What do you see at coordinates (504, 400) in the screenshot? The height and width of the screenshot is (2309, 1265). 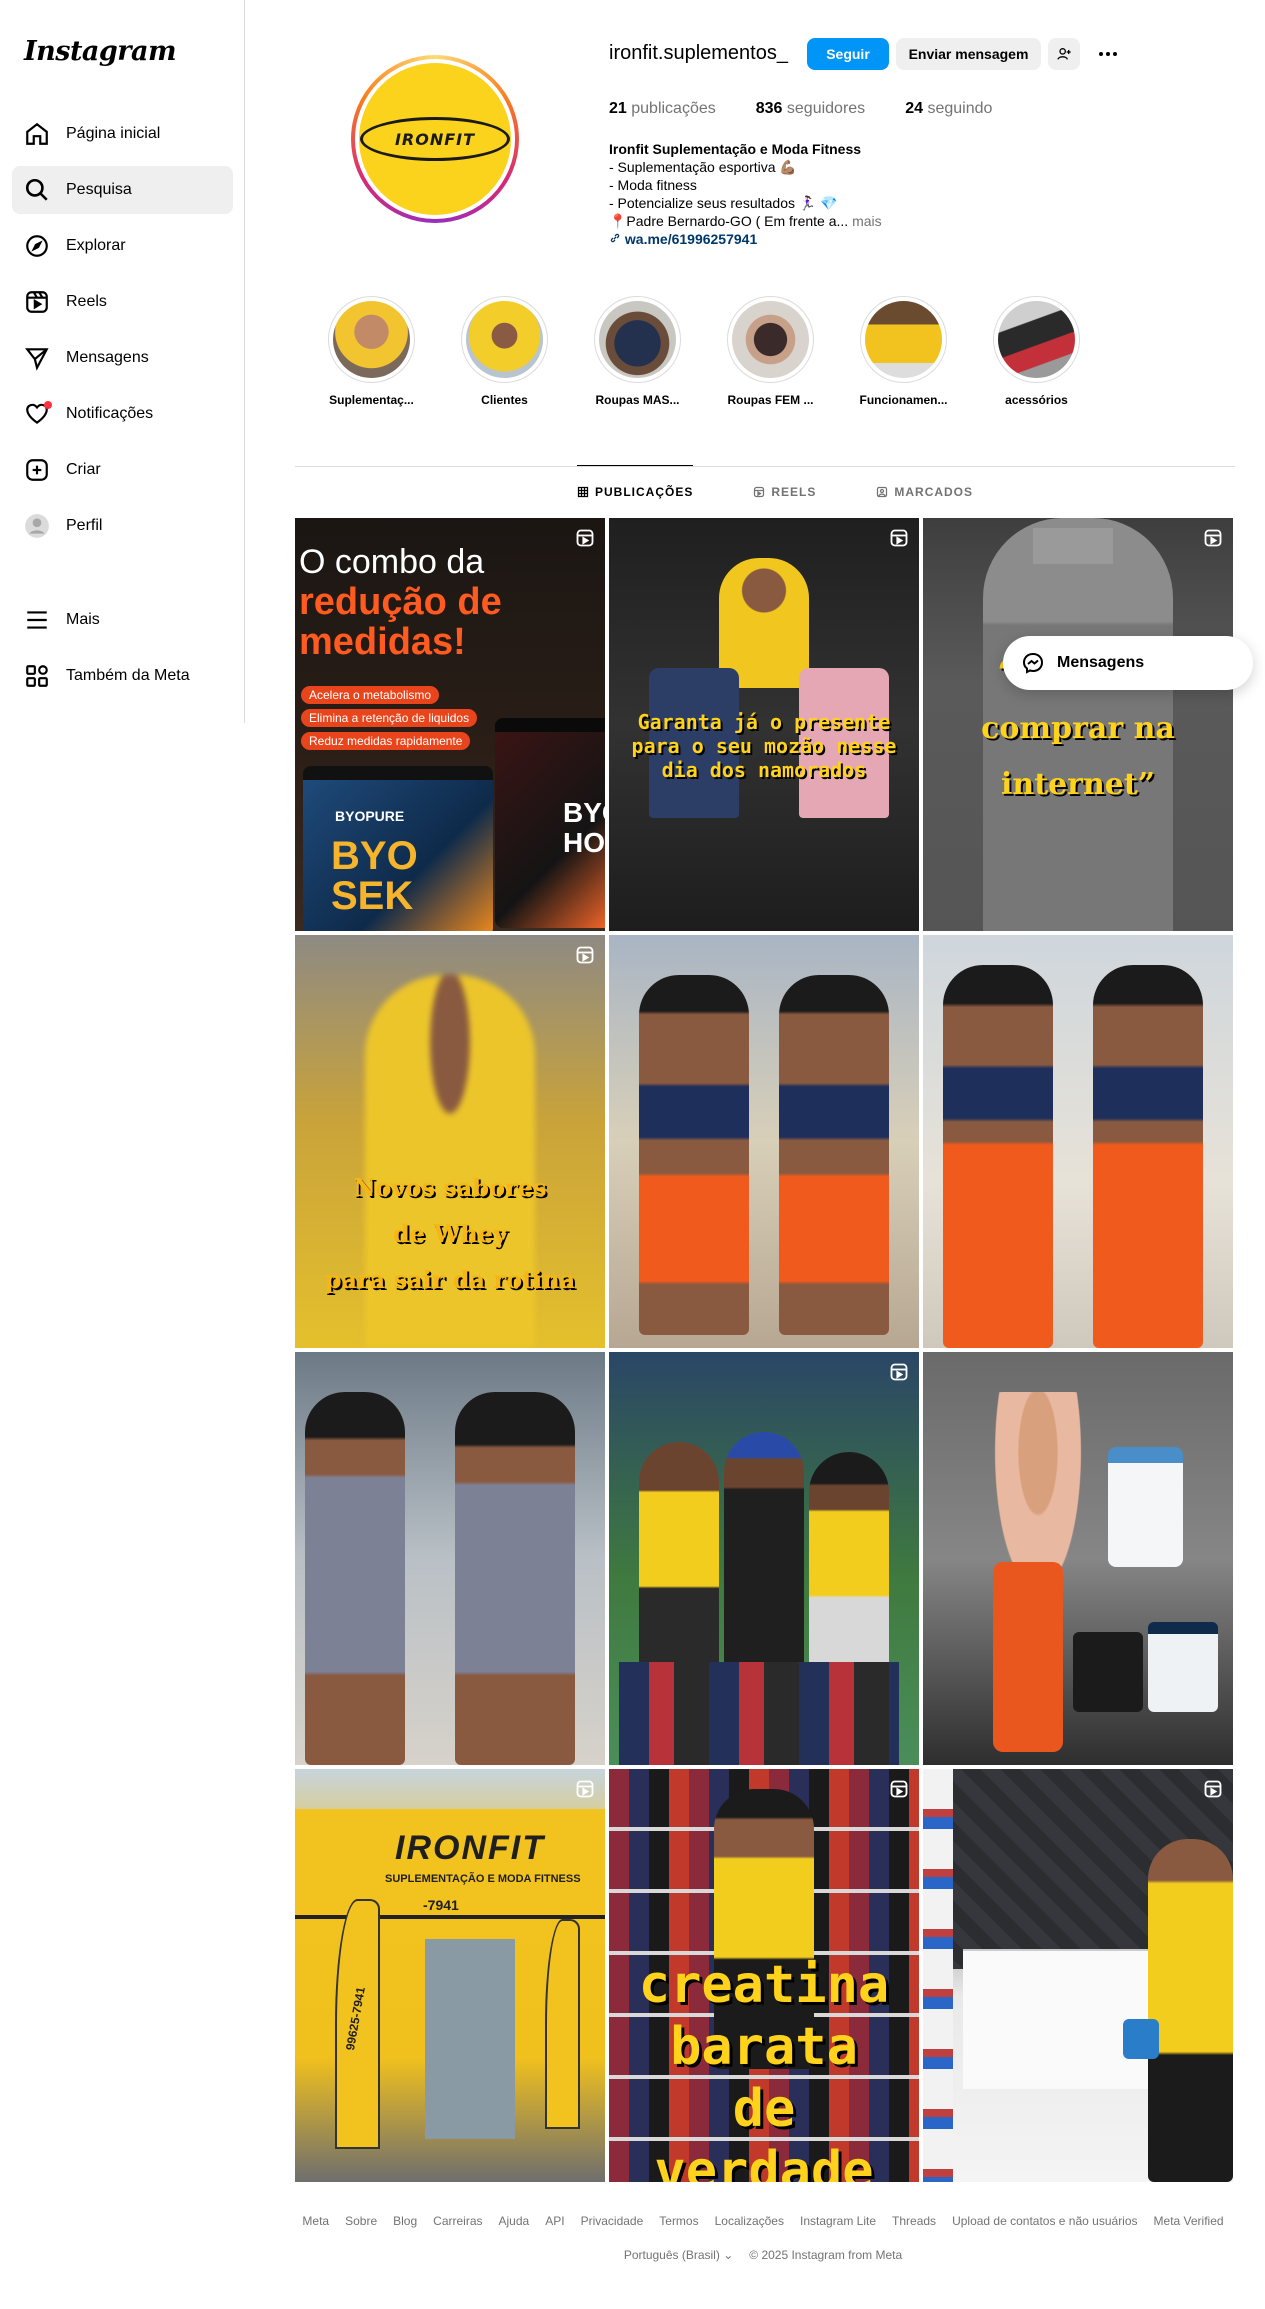 I see `highlight-label: Clientes` at bounding box center [504, 400].